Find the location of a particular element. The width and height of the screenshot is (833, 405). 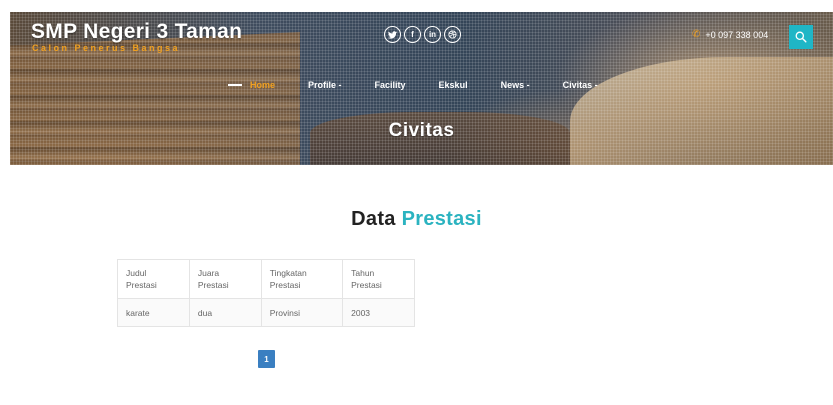

table-row: karate dua Provinsi 2003 is located at coordinates (266, 312).